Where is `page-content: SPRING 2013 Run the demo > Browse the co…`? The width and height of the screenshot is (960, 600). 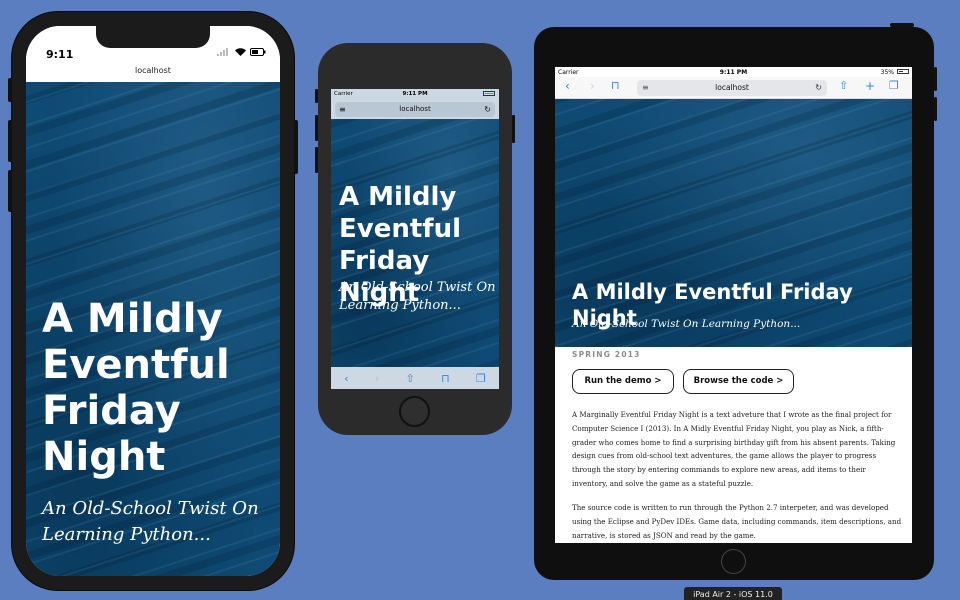
page-content: SPRING 2013 Run the demo > Browse the co… is located at coordinates (733, 445).